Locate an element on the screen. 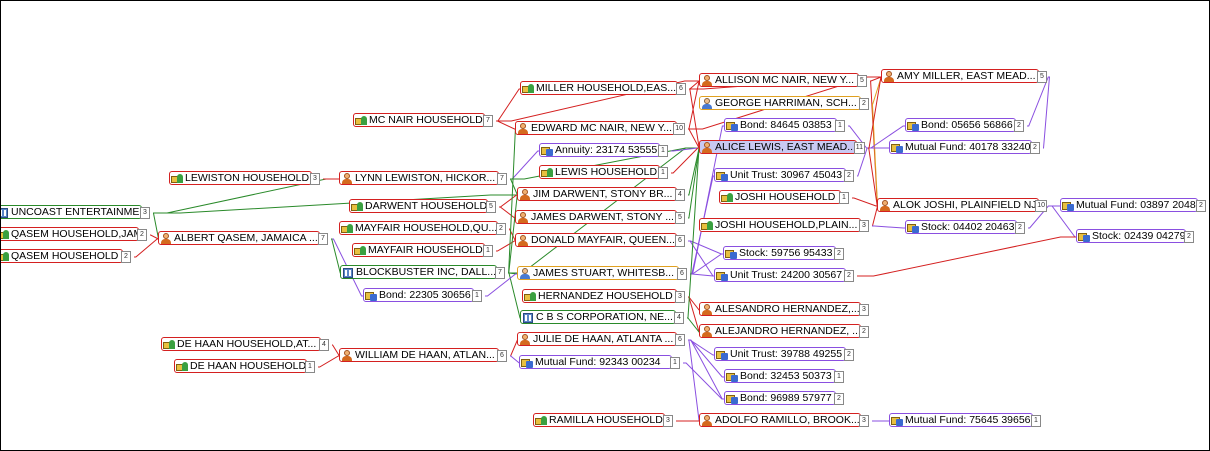 This screenshot has width=1210, height=451. node-unit-trust-24200: Unit Trust: 24200 30567 2 is located at coordinates (784, 275).